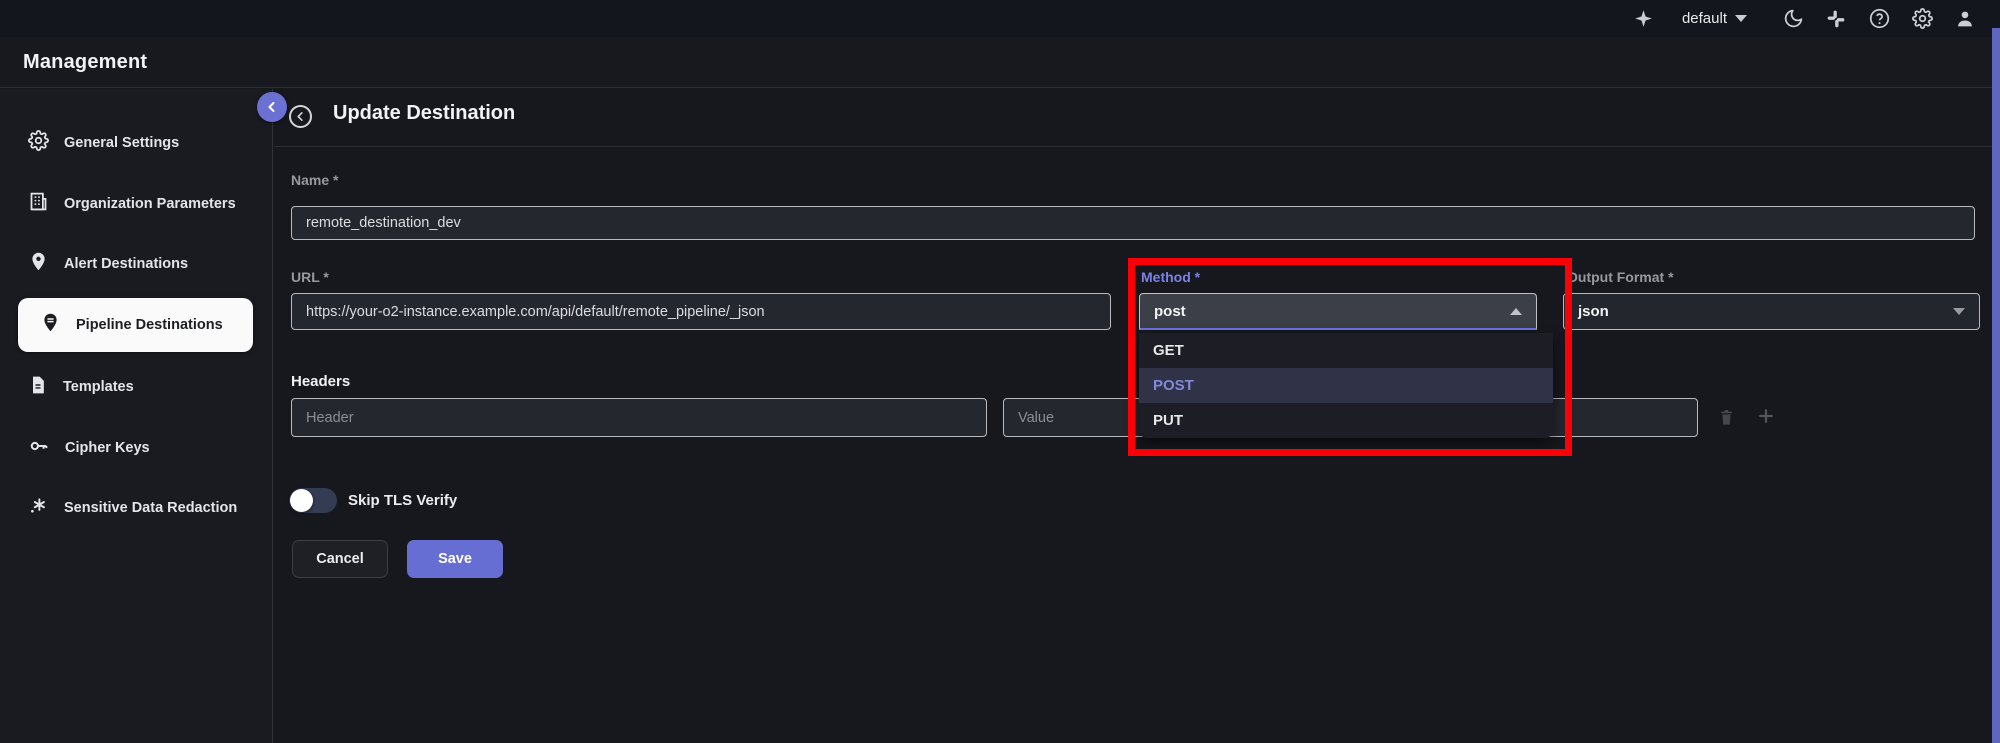  What do you see at coordinates (1996, 385) in the screenshot?
I see `vertical-scrollbar` at bounding box center [1996, 385].